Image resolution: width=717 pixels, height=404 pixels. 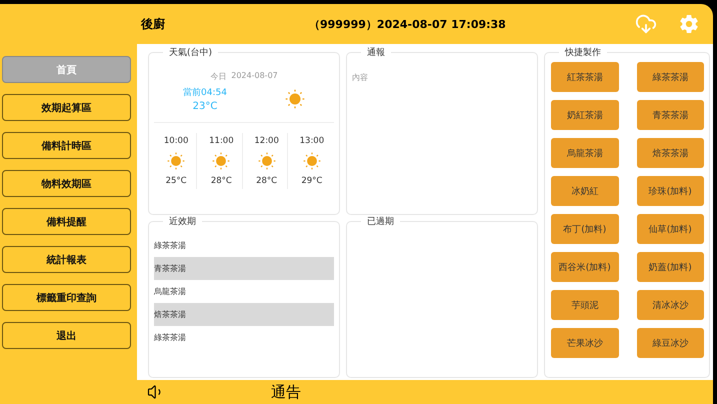 I want to click on quick-make-button: 西谷米(加料), so click(x=584, y=267).